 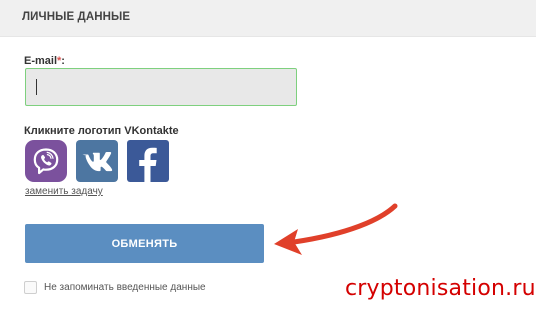 I want to click on text-cursor, so click(x=36, y=87).